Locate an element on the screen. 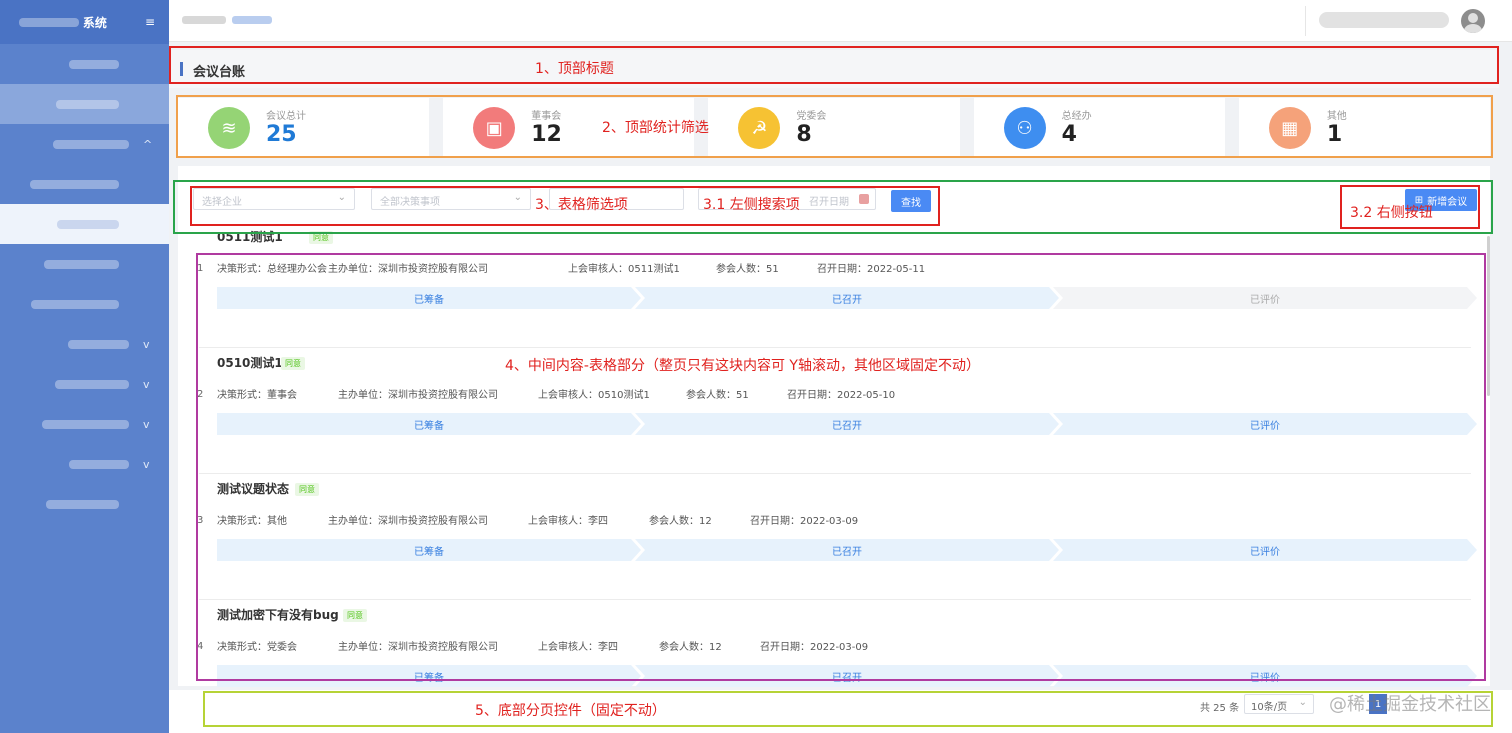  stats-row: ≋ 会议总计 25 ▣ 董事会 12 ☭ 党委会 8 ⚇ 总经办 4 ▦ 其他 1 is located at coordinates (834, 127).